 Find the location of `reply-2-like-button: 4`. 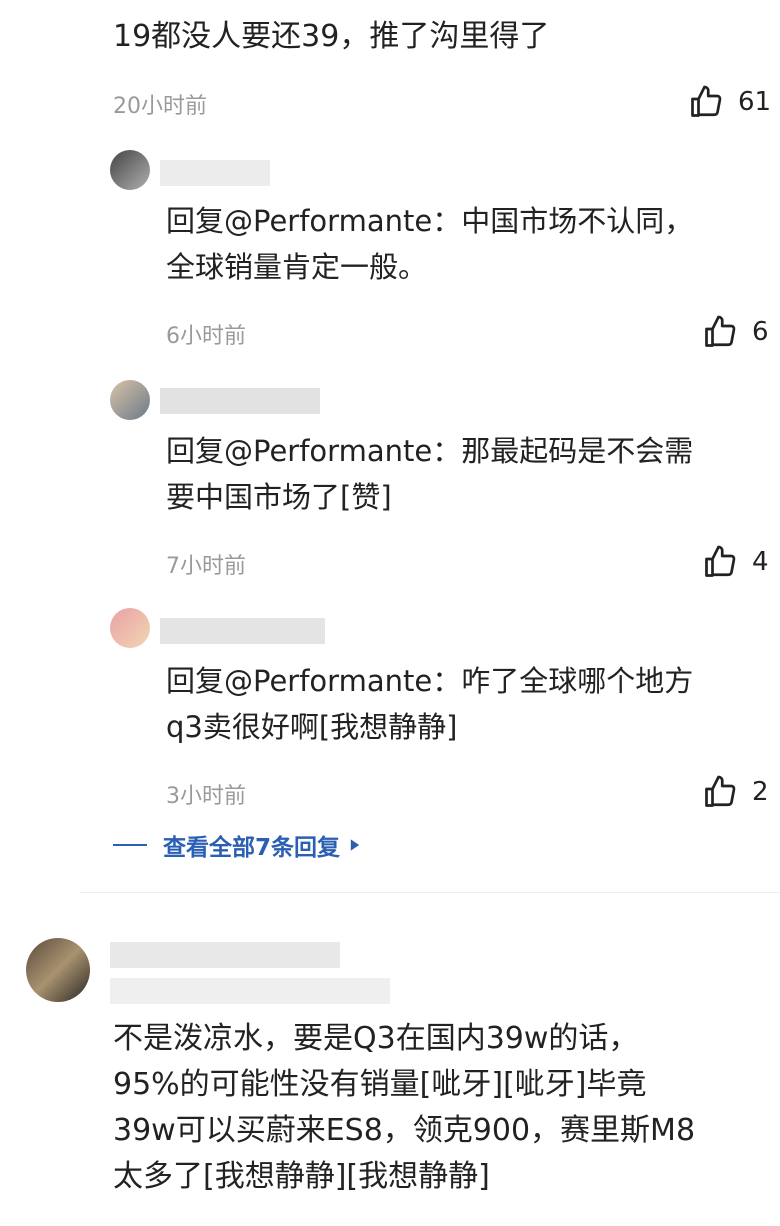

reply-2-like-button: 4 is located at coordinates (735, 562).